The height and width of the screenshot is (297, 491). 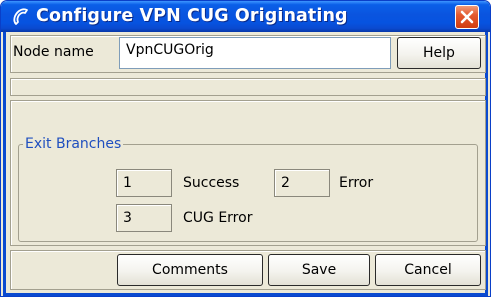 What do you see at coordinates (144, 183) in the screenshot?
I see `branch-number-1: 1` at bounding box center [144, 183].